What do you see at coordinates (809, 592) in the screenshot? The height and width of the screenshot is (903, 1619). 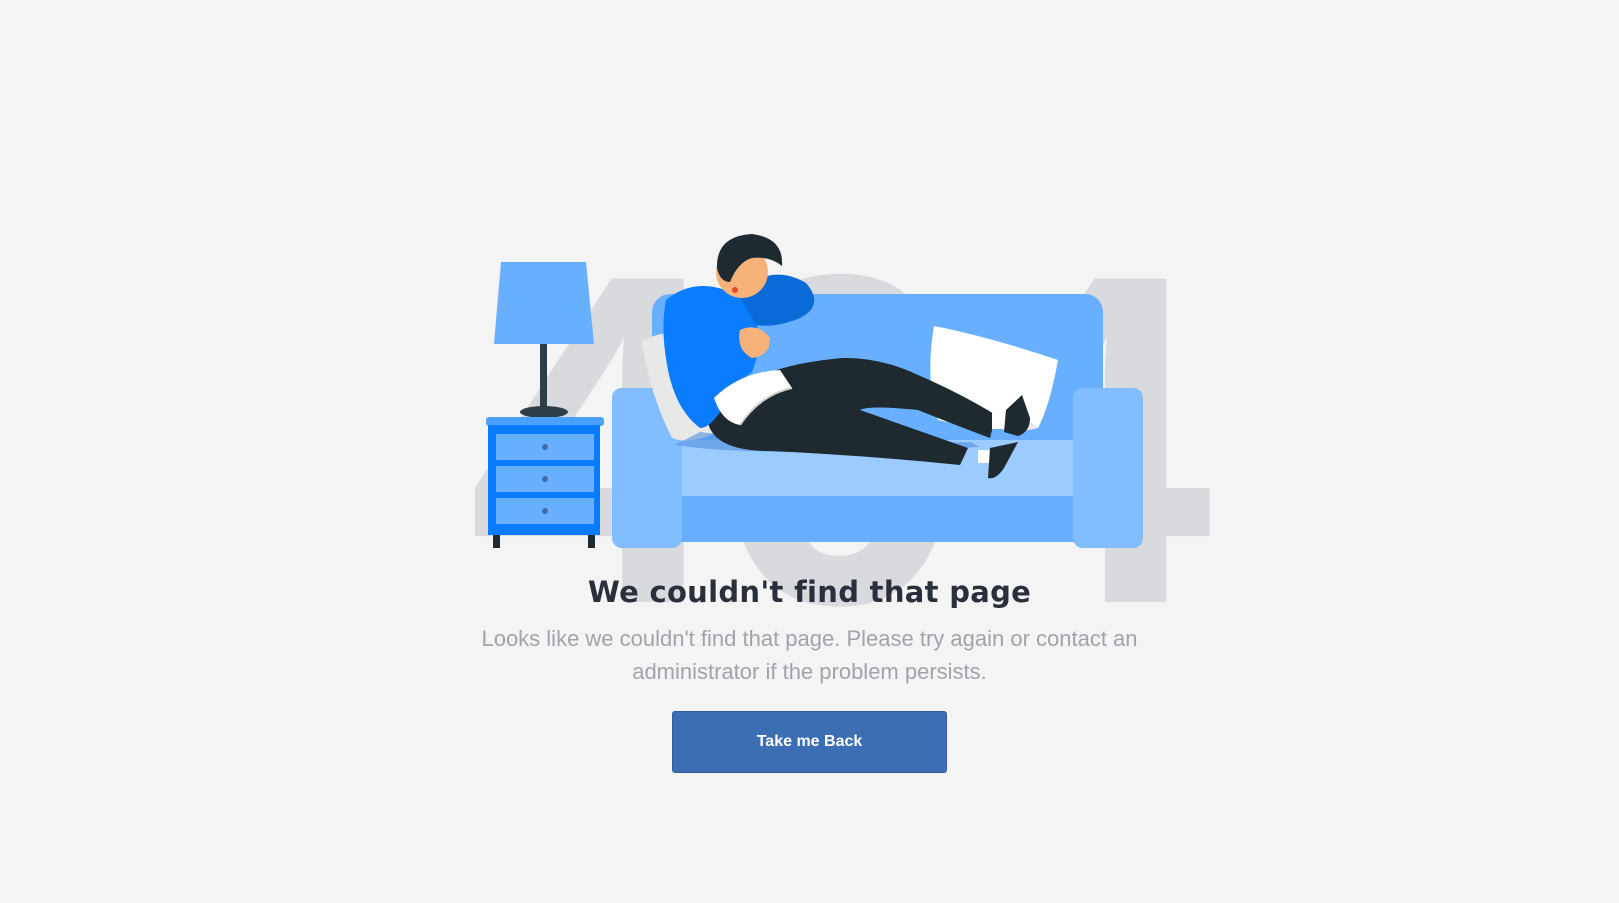 I see `page-title: We couldn't find that page` at bounding box center [809, 592].